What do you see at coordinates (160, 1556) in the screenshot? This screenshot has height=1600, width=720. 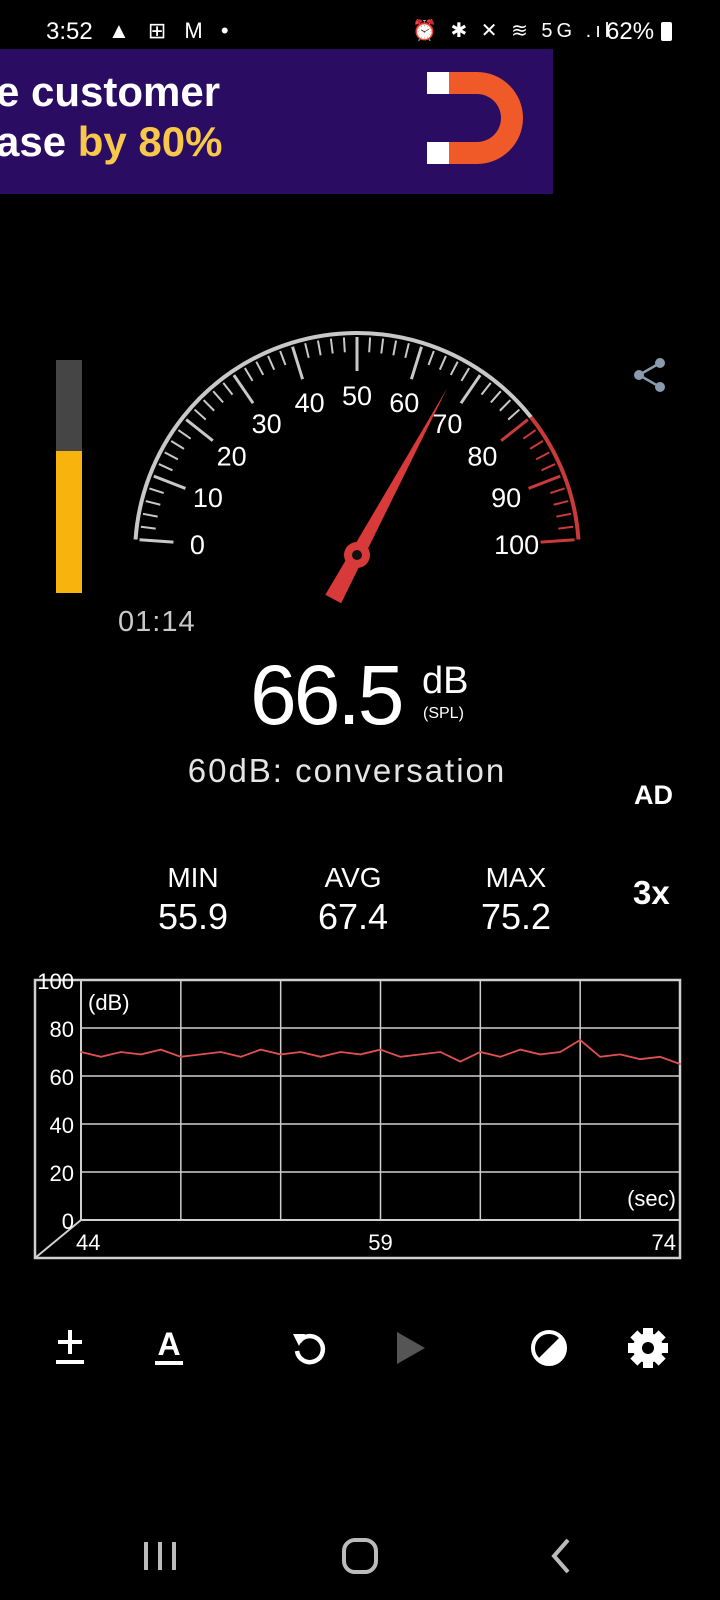 I see `recent-apps-icon` at bounding box center [160, 1556].